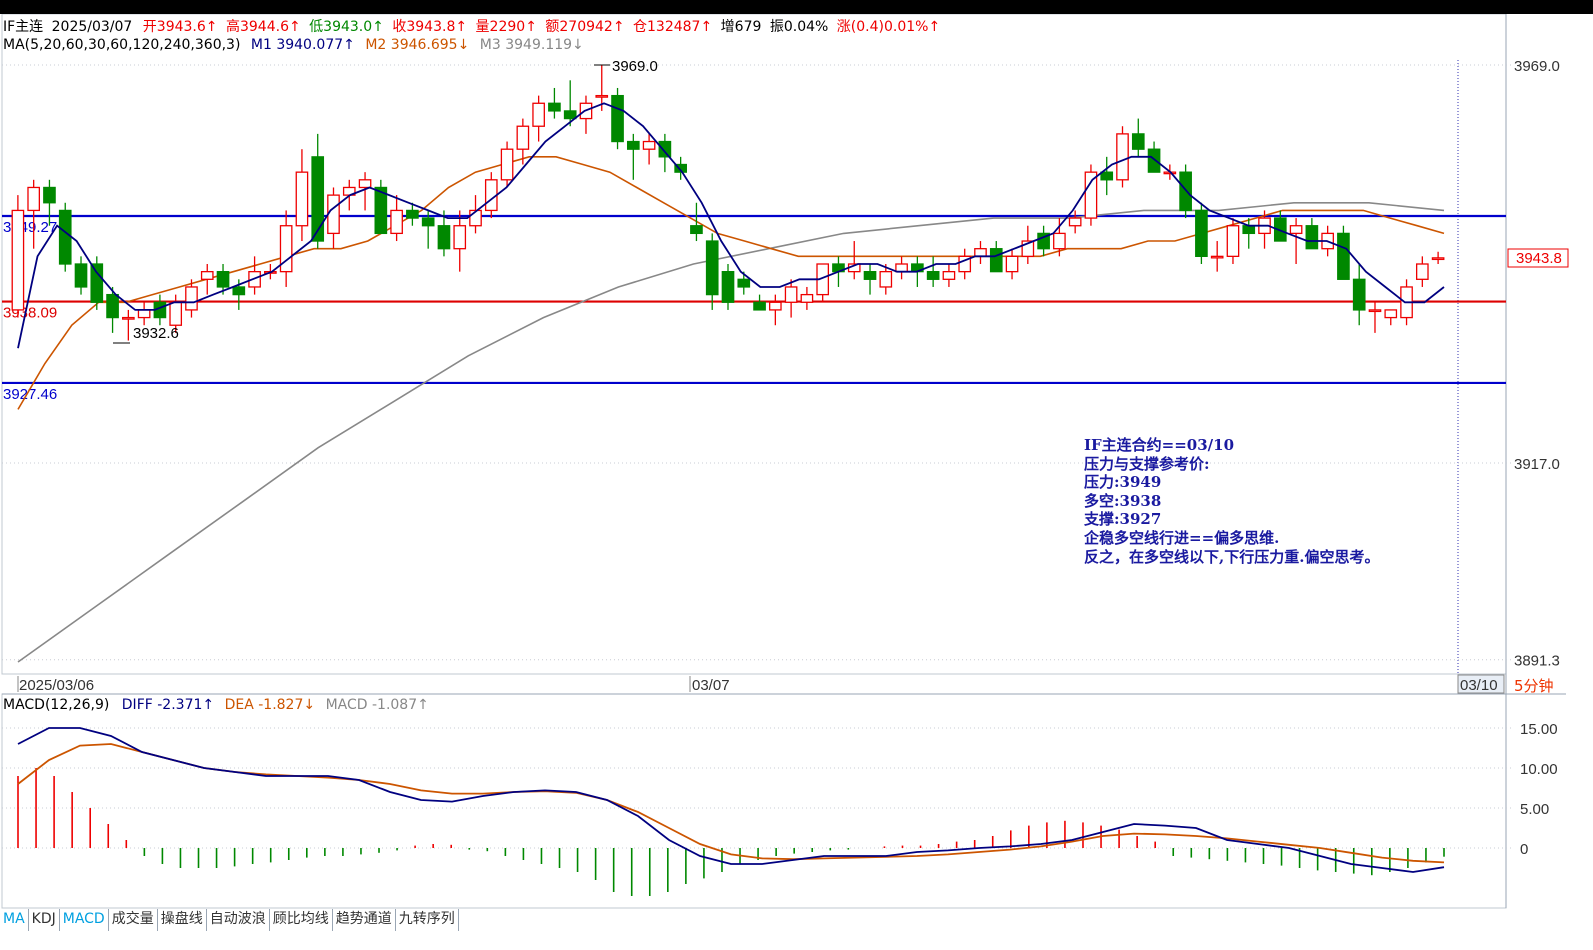 This screenshot has width=1593, height=950. Describe the element at coordinates (270, 705) in the screenshot. I see `macd-dea-value: DEA -1.827↓` at that location.